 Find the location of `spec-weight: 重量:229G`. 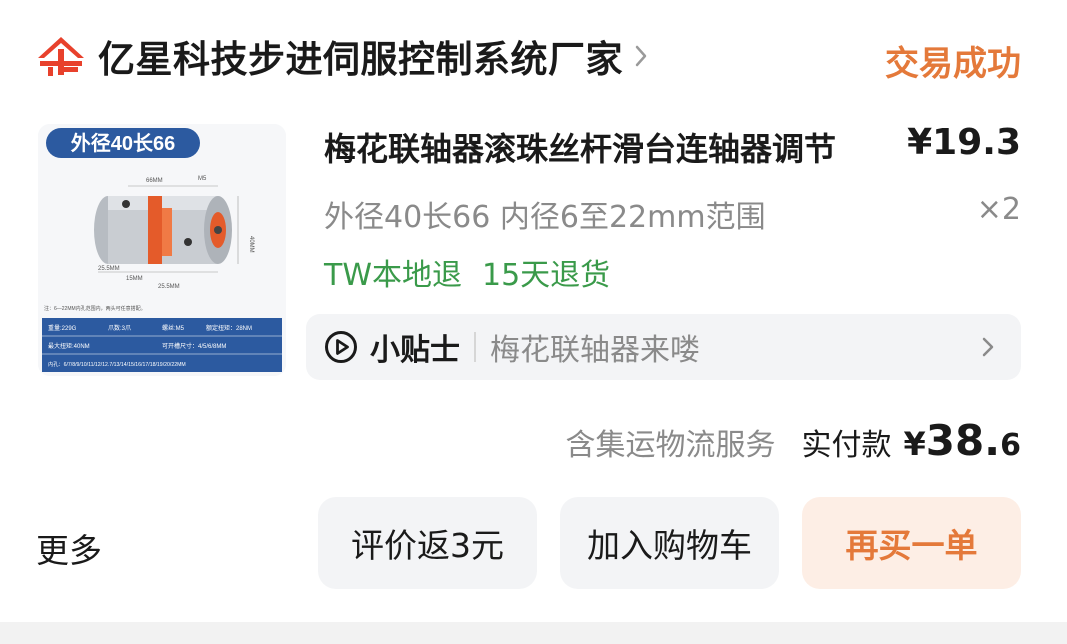

spec-weight: 重量:229G is located at coordinates (62, 328).